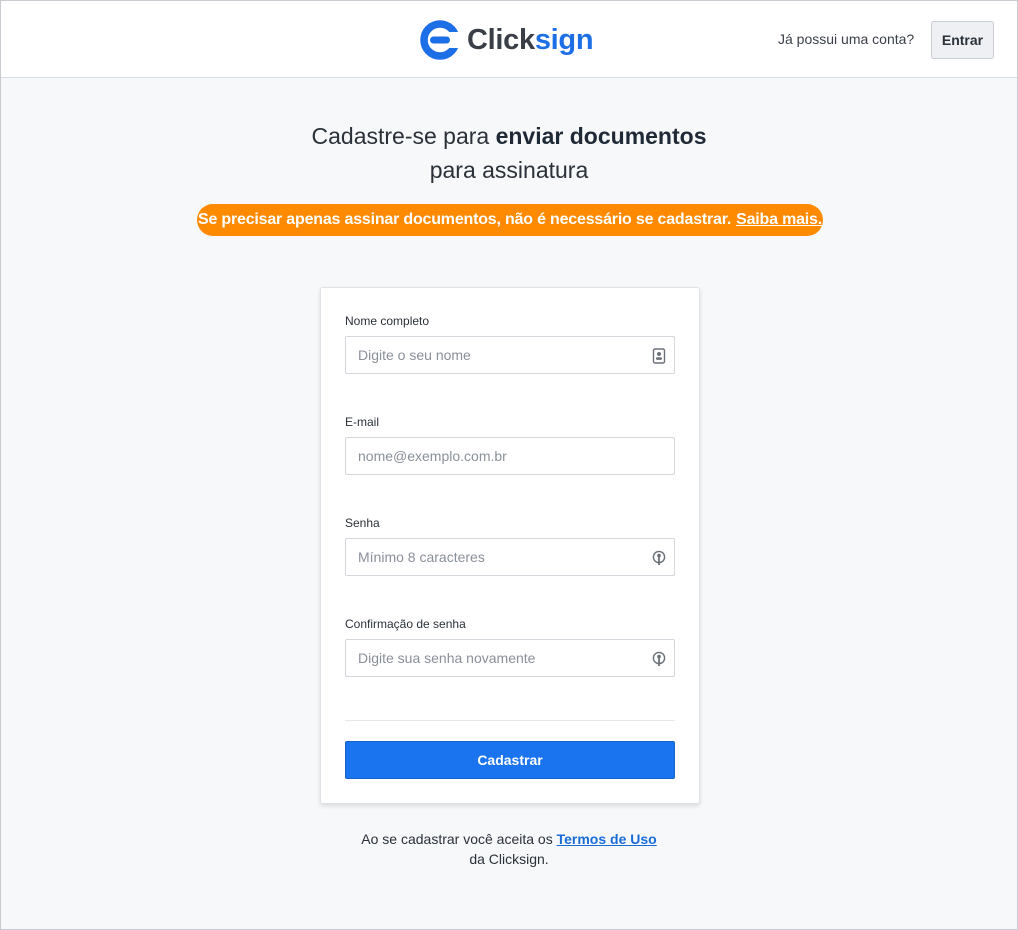  I want to click on form-divider, so click(510, 720).